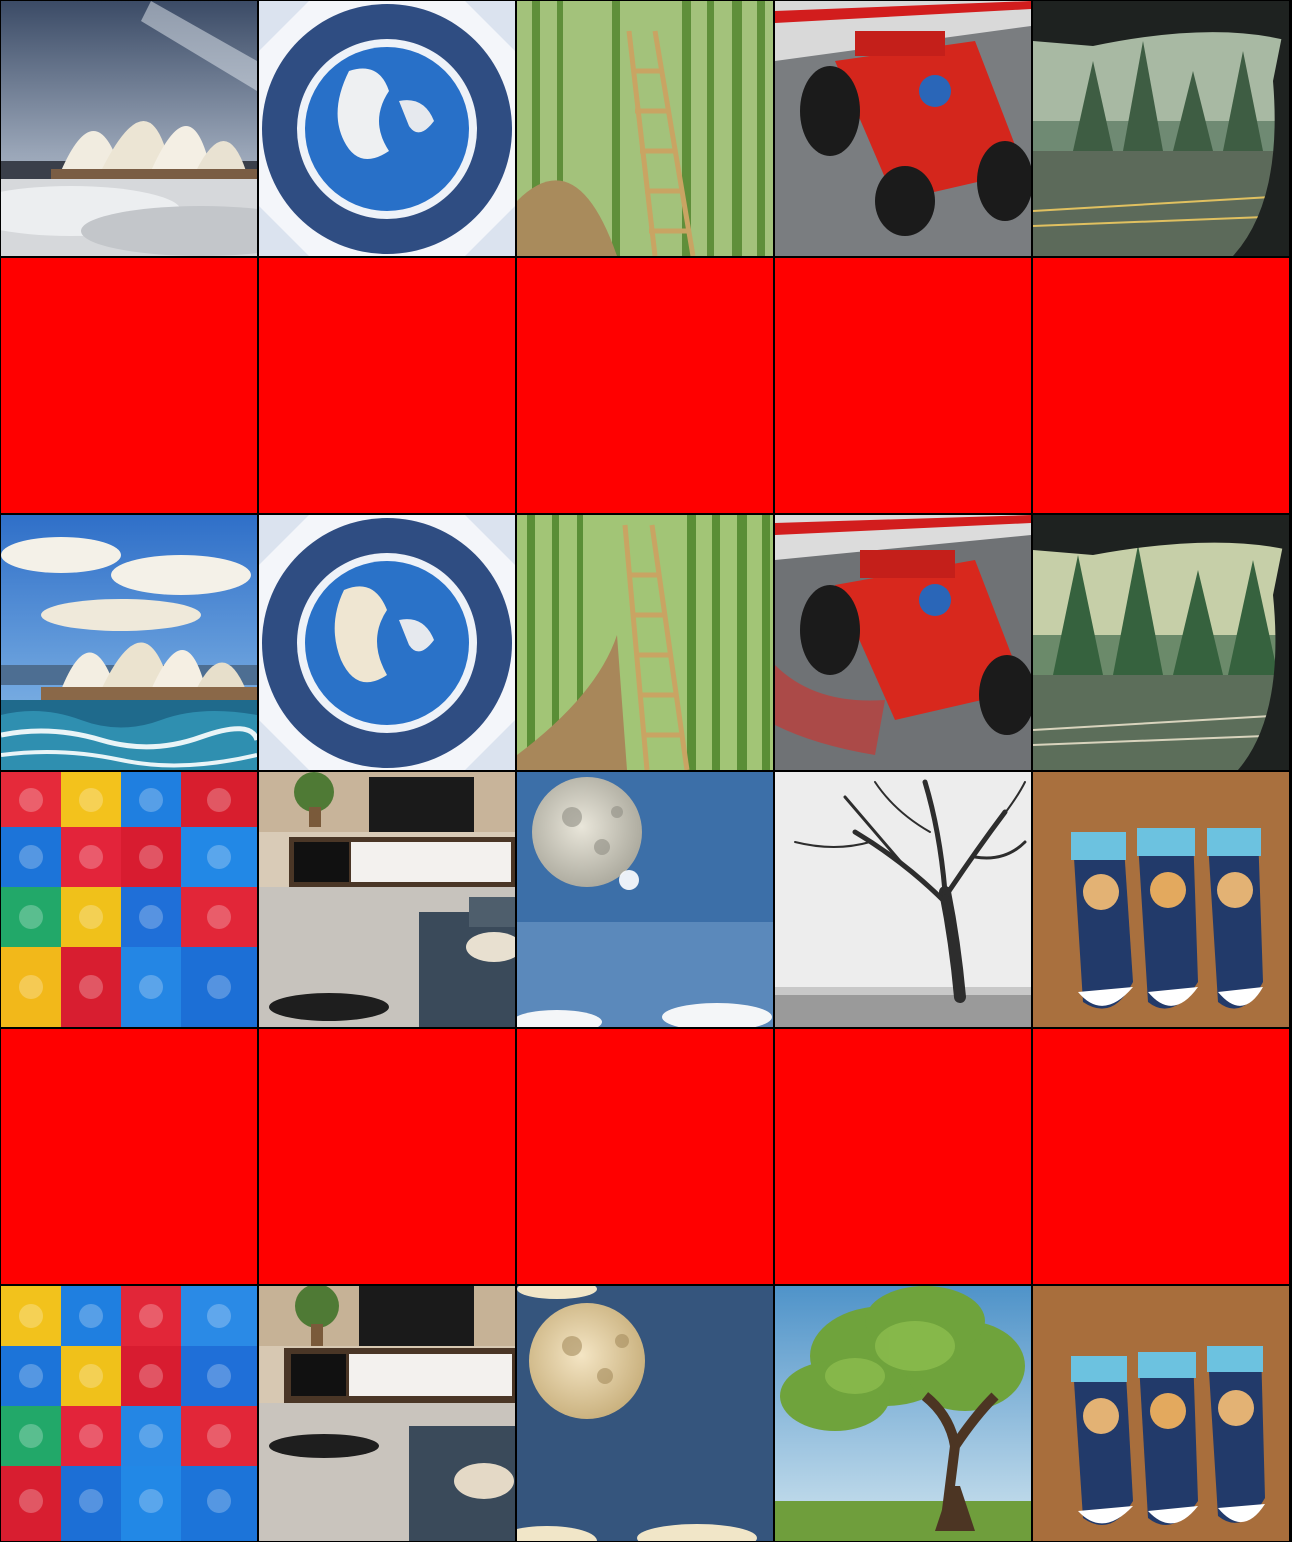 The image size is (1292, 1542). Describe the element at coordinates (903, 899) in the screenshot. I see `bare-tree-image` at that location.